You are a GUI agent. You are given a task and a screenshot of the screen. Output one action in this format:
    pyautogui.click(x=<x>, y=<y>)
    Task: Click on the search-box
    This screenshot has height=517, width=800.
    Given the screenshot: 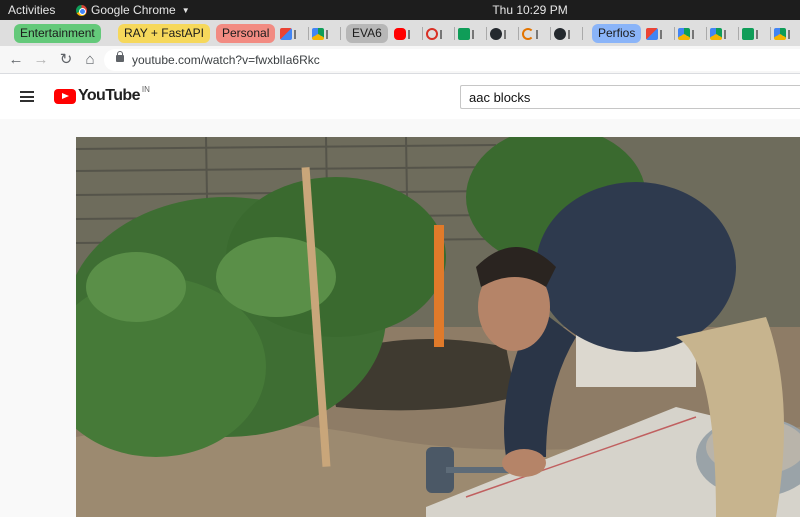 What is the action you would take?
    pyautogui.click(x=630, y=97)
    